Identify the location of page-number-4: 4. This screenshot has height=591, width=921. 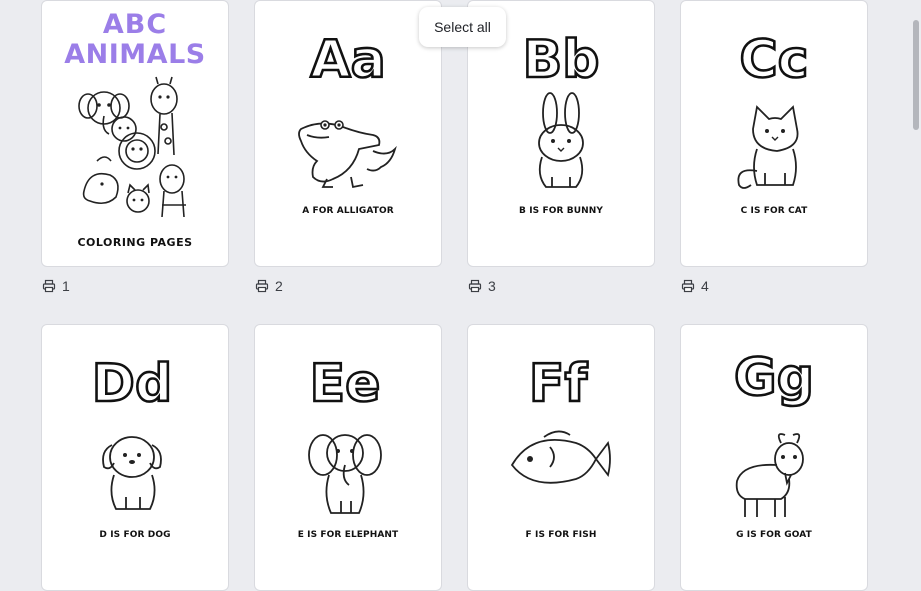
(695, 286).